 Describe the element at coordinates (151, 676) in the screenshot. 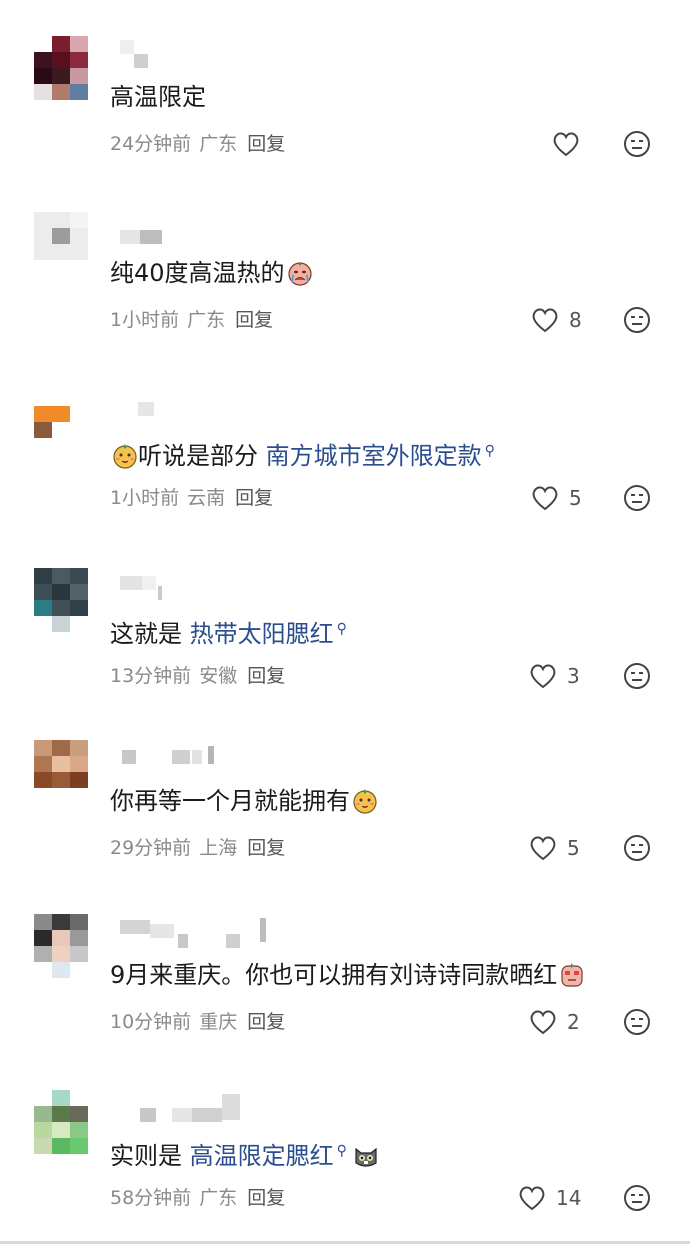

I see `comment-time: 13分钟前` at that location.